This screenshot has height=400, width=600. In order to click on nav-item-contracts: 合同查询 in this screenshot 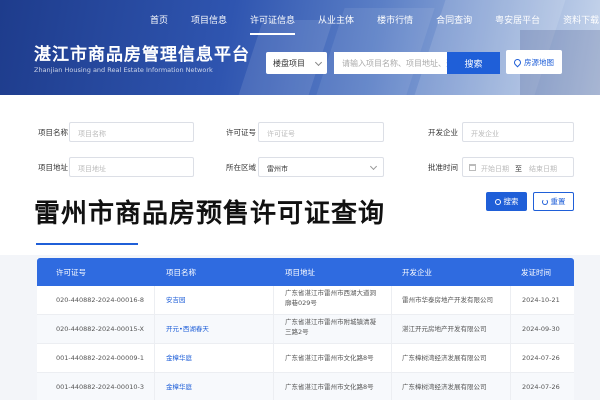, I will do `click(454, 21)`.